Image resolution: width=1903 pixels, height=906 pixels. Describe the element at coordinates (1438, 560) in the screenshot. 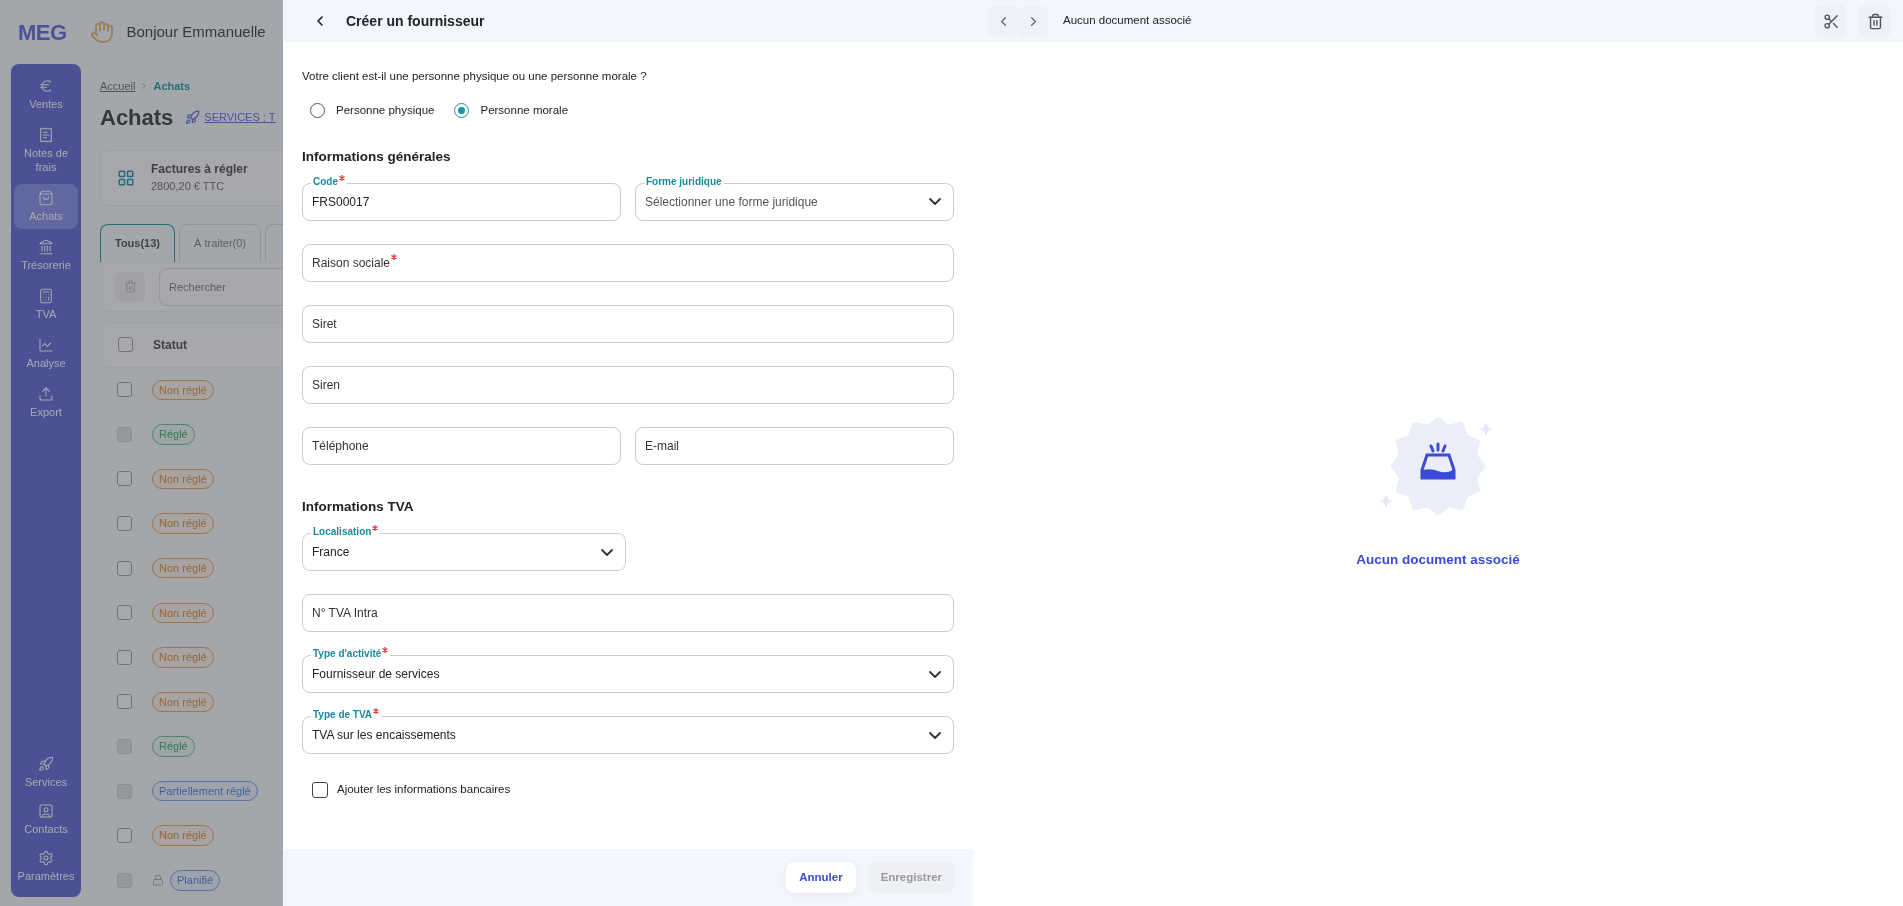

I see `empty-message: Aucun document associé` at that location.